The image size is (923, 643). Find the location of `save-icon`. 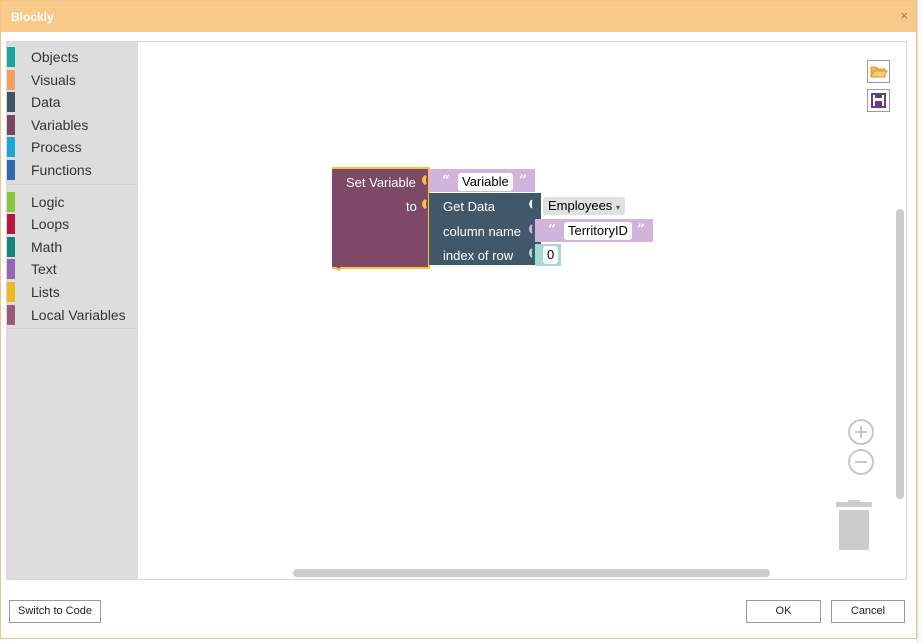

save-icon is located at coordinates (878, 100).